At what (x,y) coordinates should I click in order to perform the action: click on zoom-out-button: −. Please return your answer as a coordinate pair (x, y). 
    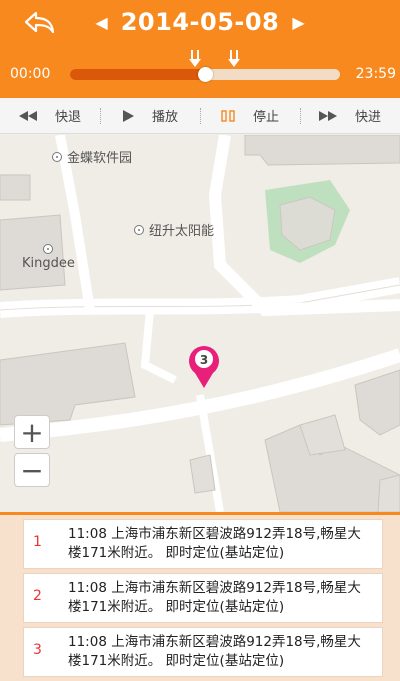
    Looking at the image, I should click on (32, 470).